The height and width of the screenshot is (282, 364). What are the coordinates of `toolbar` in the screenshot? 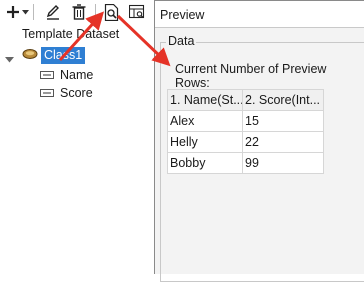 It's located at (76, 12).